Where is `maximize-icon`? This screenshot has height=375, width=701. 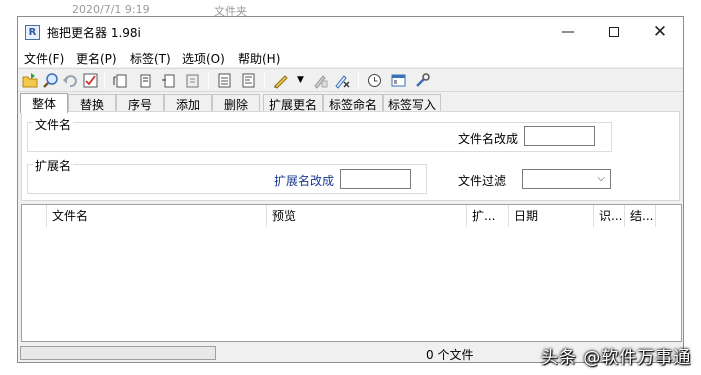 maximize-icon is located at coordinates (614, 32).